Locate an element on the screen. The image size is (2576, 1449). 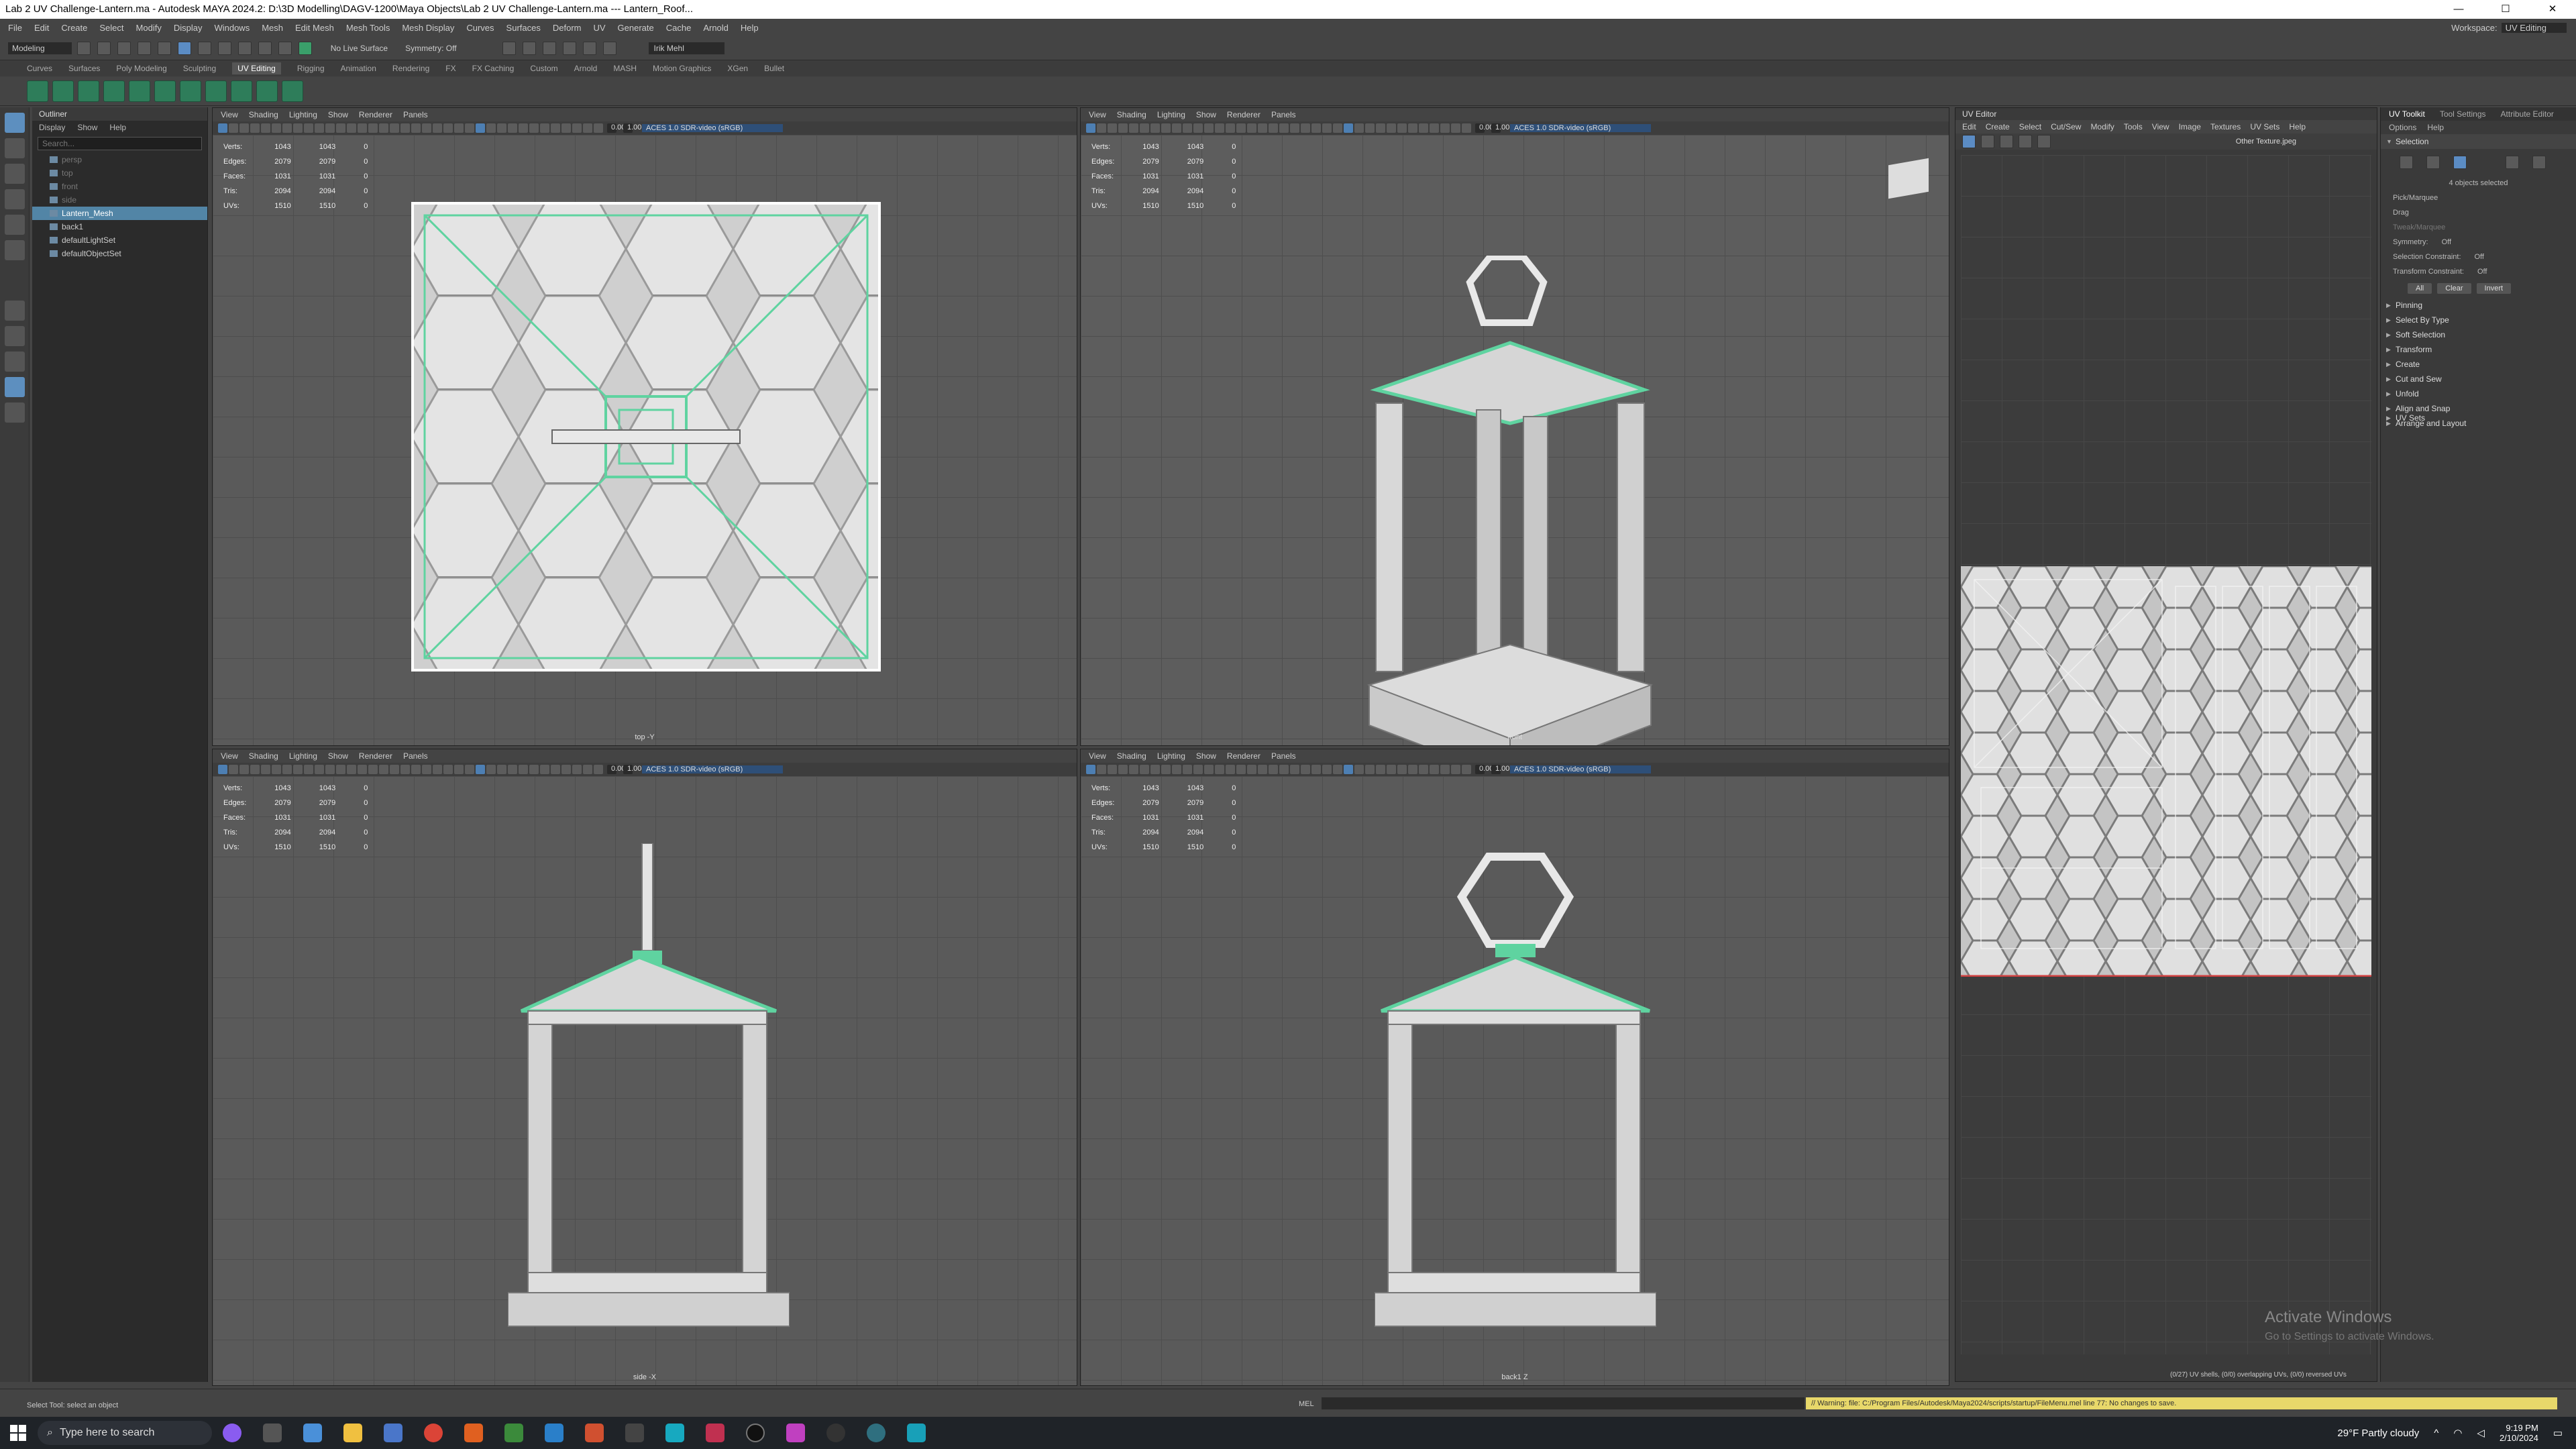
copilot-icon is located at coordinates (232, 1433).